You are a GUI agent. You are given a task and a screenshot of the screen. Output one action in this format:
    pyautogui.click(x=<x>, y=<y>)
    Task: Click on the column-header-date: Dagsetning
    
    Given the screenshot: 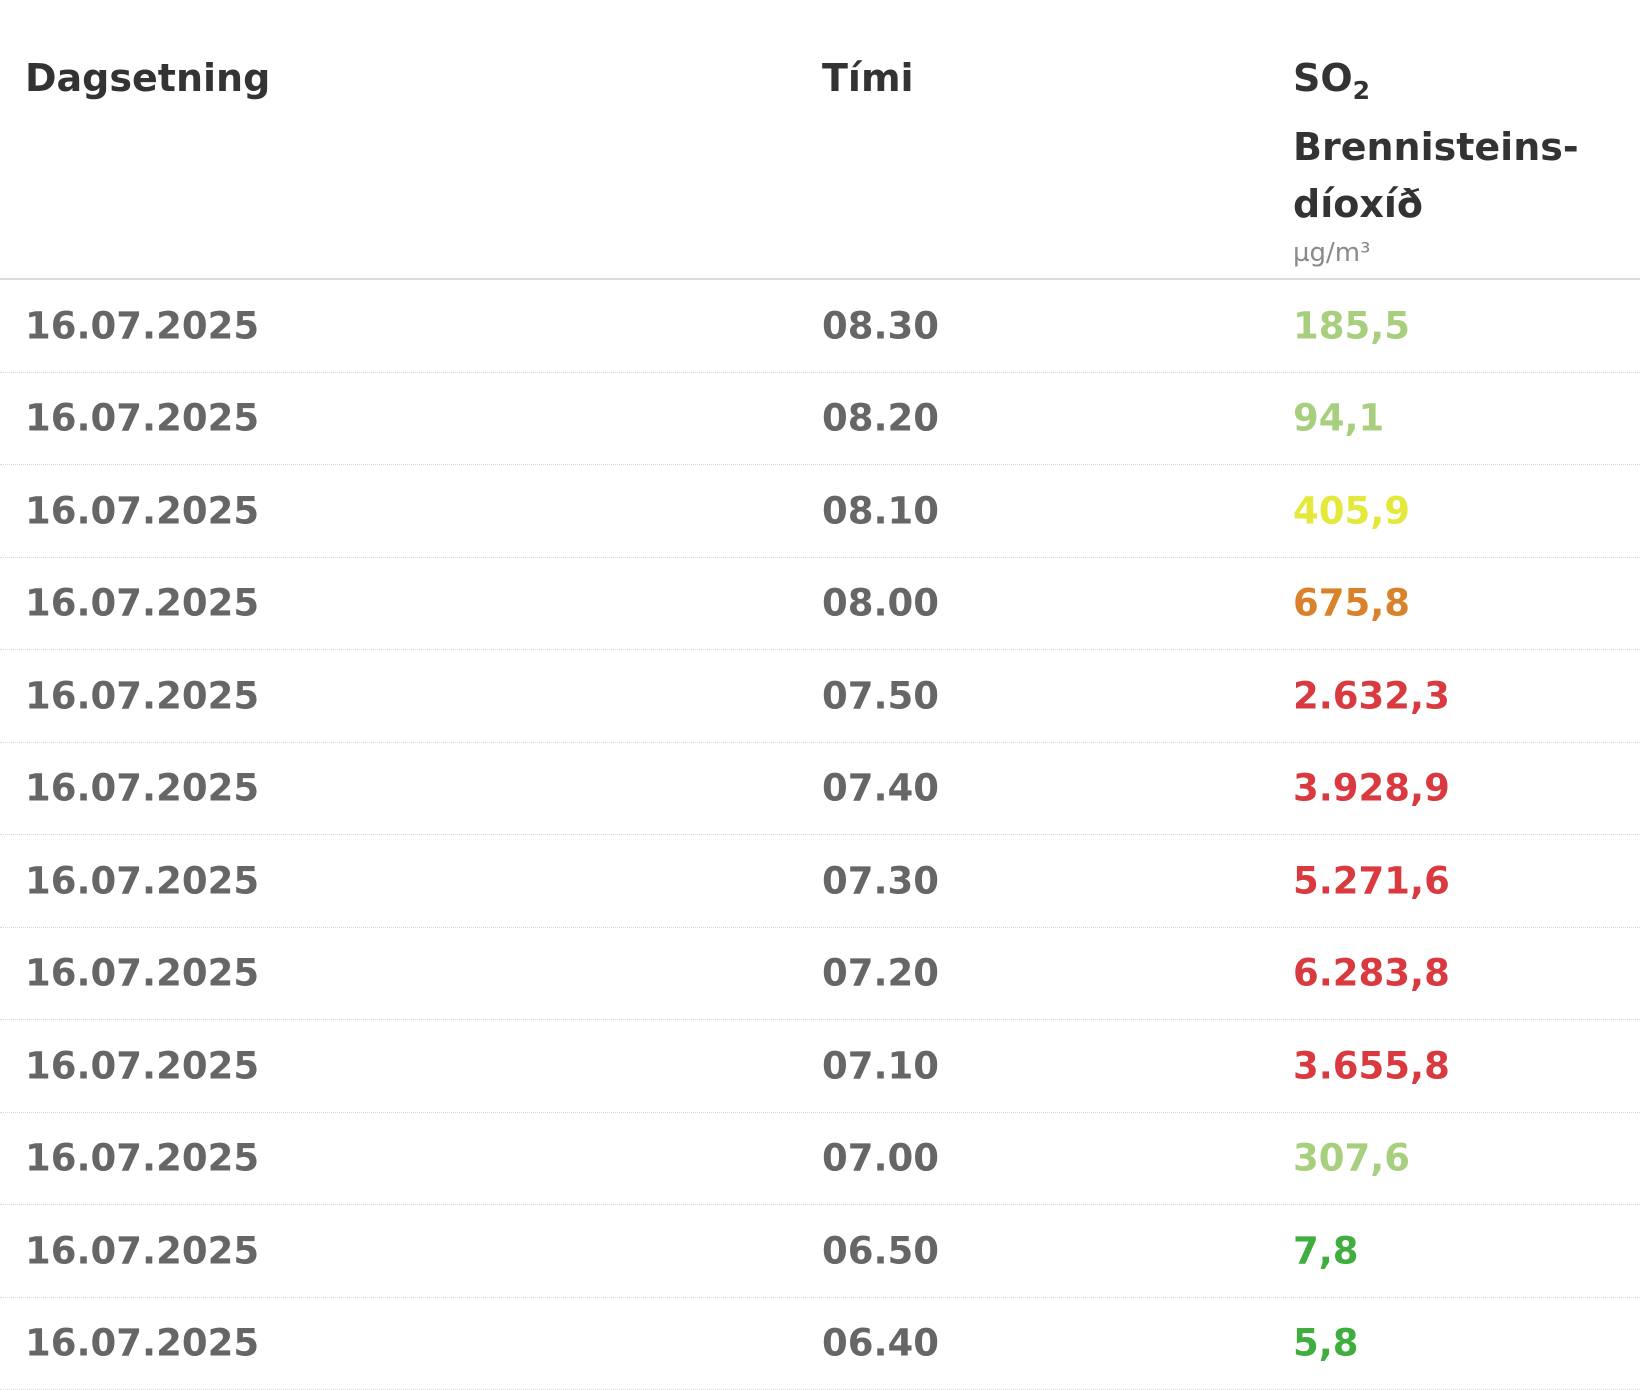 What is the action you would take?
    pyautogui.click(x=147, y=78)
    